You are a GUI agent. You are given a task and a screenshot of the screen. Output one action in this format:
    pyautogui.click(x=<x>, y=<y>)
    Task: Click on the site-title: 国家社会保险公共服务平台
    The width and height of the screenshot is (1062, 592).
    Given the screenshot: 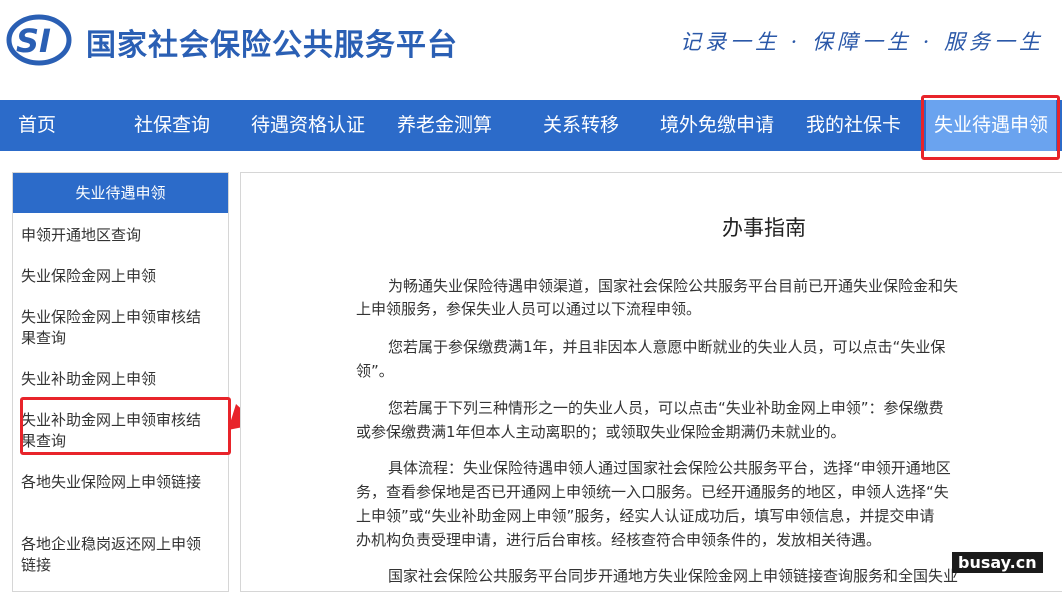 What is the action you would take?
    pyautogui.click(x=272, y=45)
    